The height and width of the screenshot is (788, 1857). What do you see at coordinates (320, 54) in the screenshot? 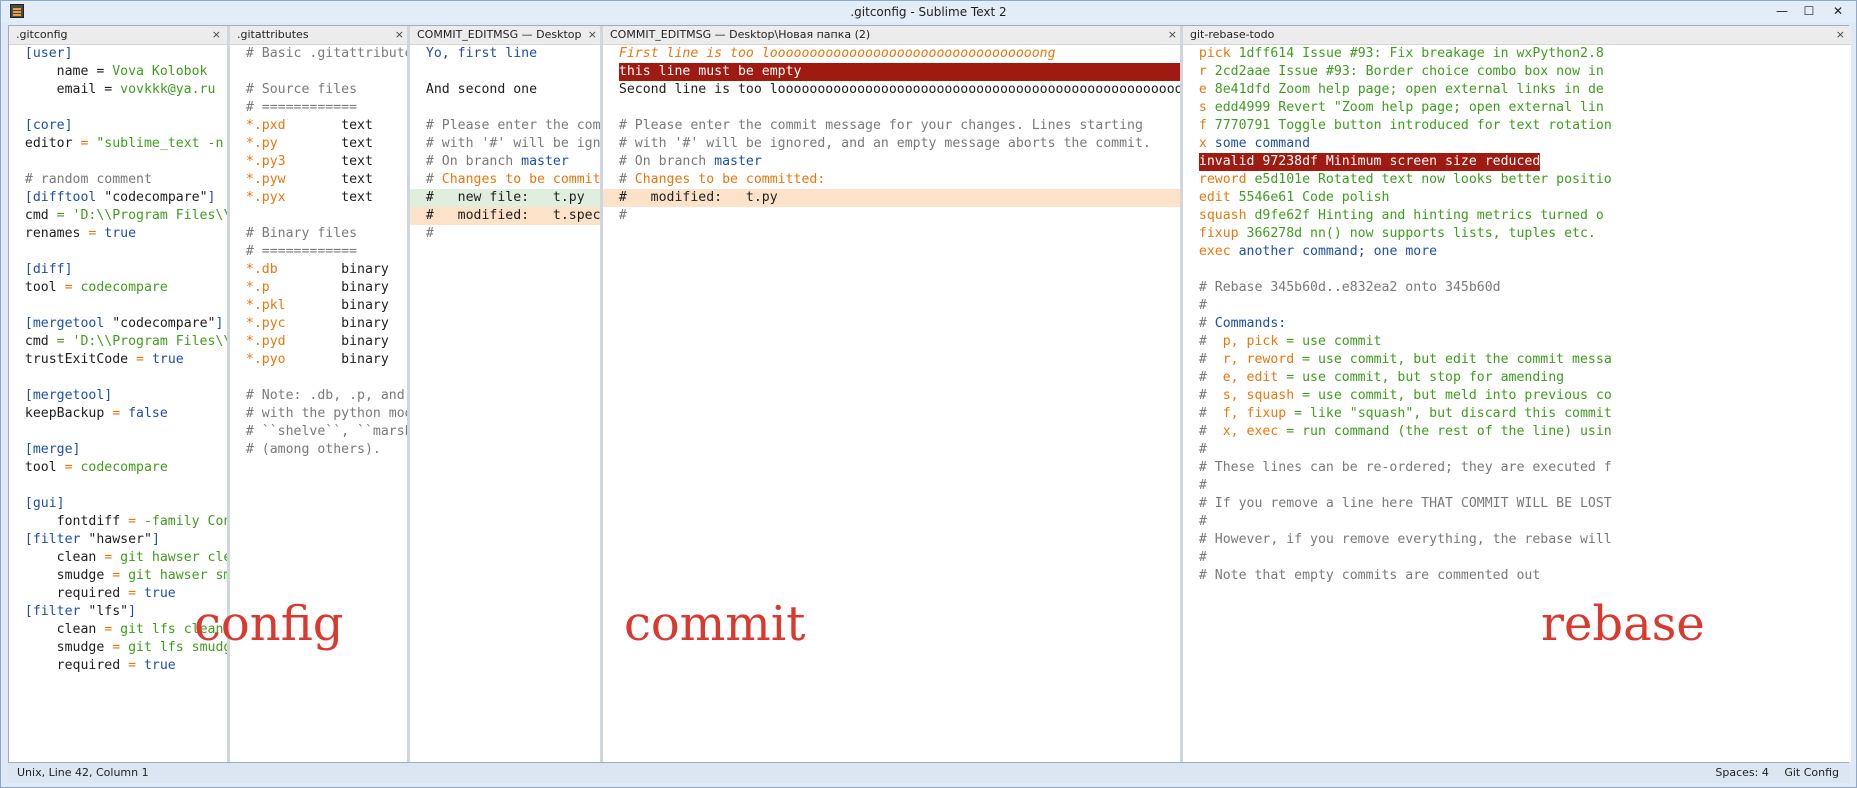
I see `code-line: # Basic .gitattributes` at bounding box center [320, 54].